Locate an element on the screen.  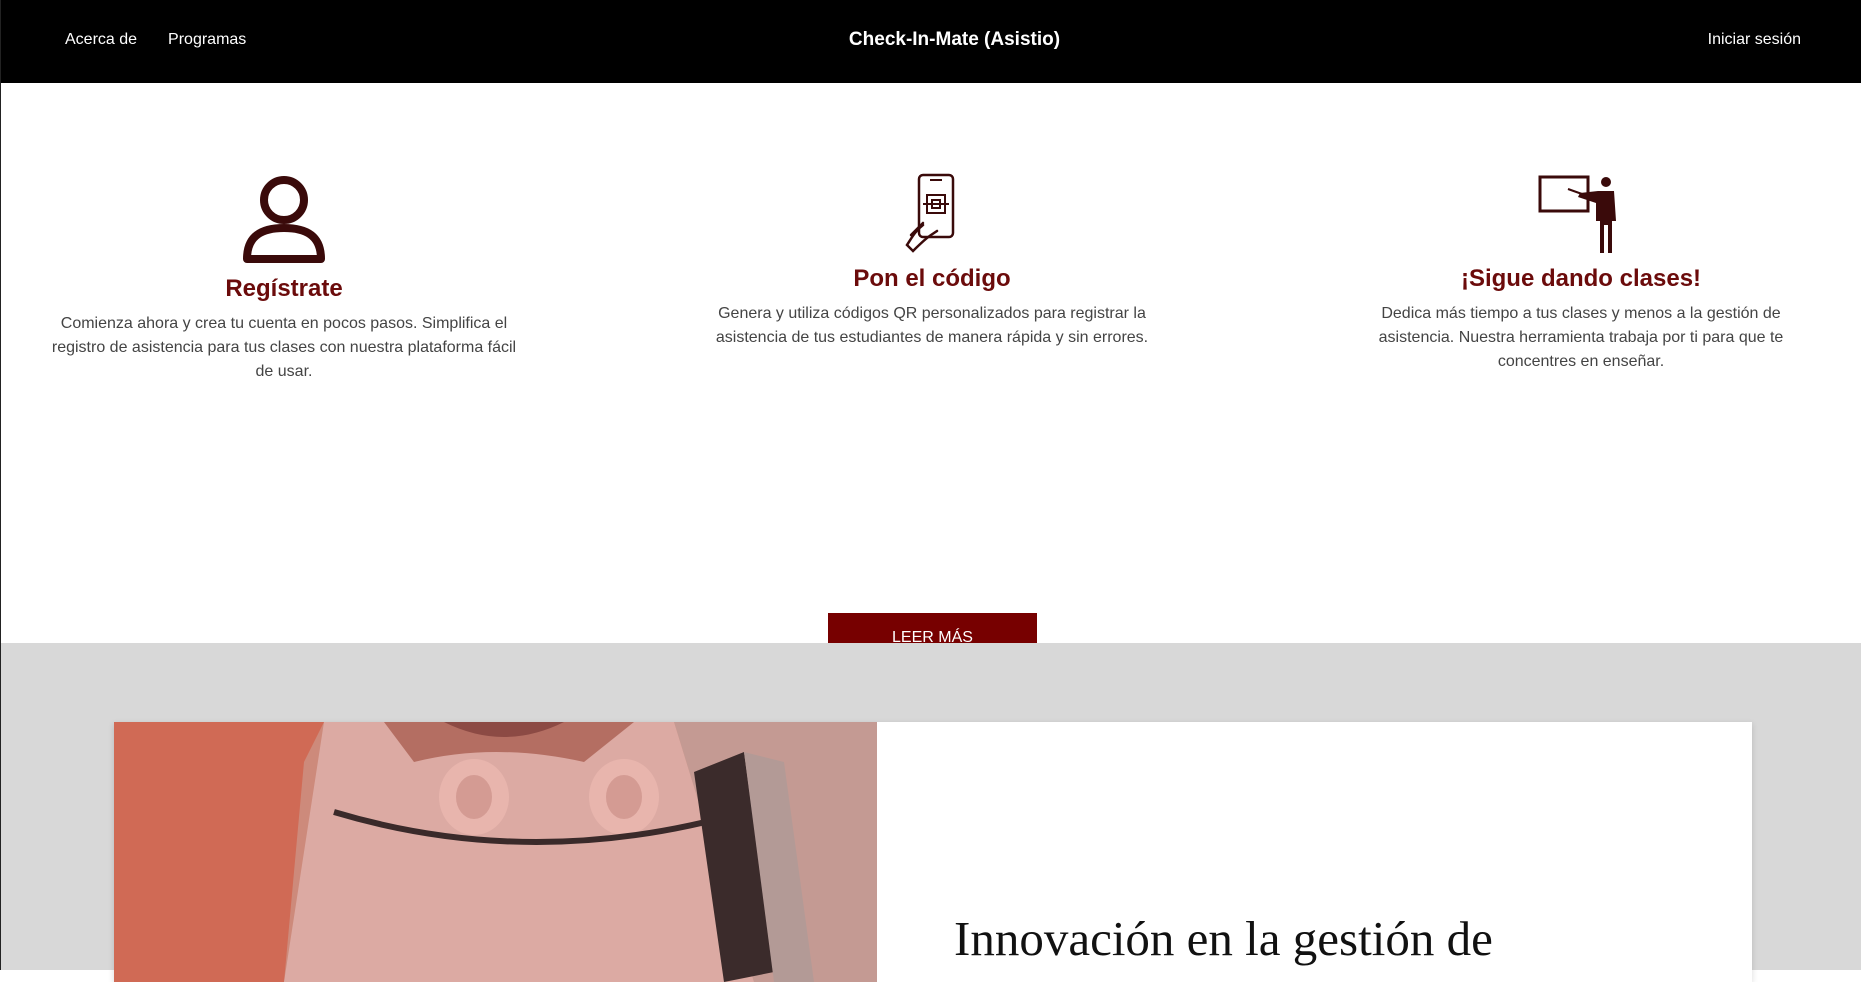
nav-about-link: Acerca de is located at coordinates (101, 40).